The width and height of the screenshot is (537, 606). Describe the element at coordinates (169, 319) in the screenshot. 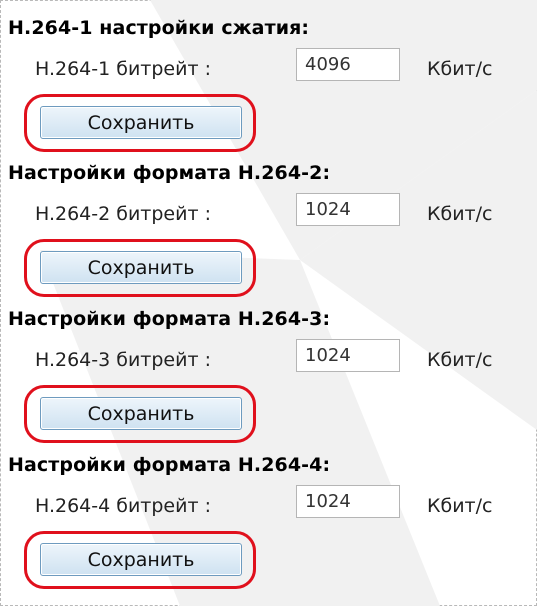

I see `section-heading: Настройки формата H.264-3:` at that location.